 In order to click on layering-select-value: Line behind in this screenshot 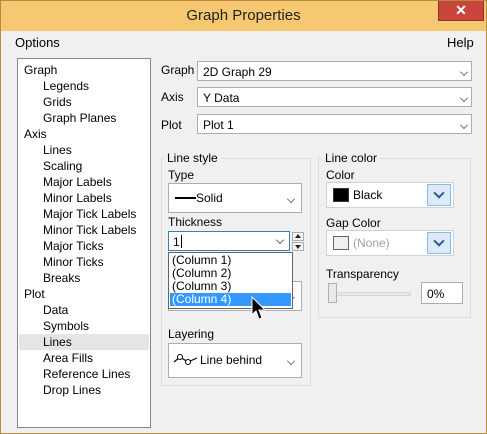, I will do `click(231, 360)`.